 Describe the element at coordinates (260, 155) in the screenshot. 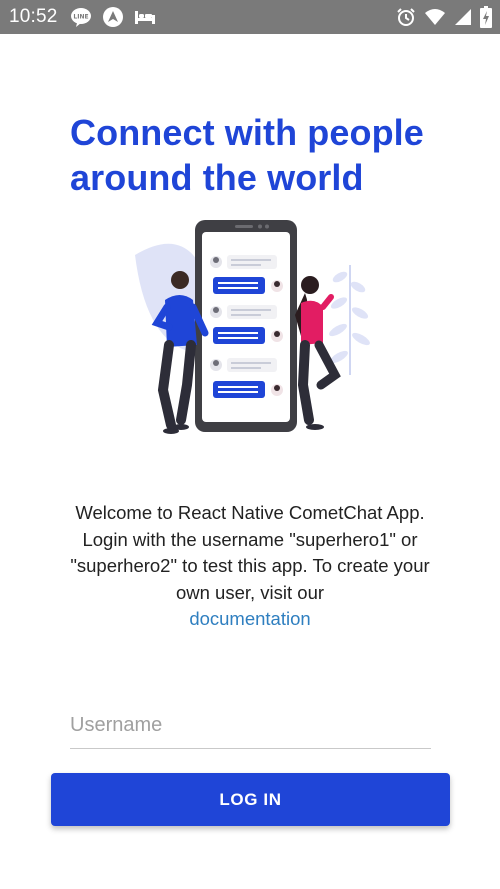

I see `page-title: Connect with people around the world` at that location.